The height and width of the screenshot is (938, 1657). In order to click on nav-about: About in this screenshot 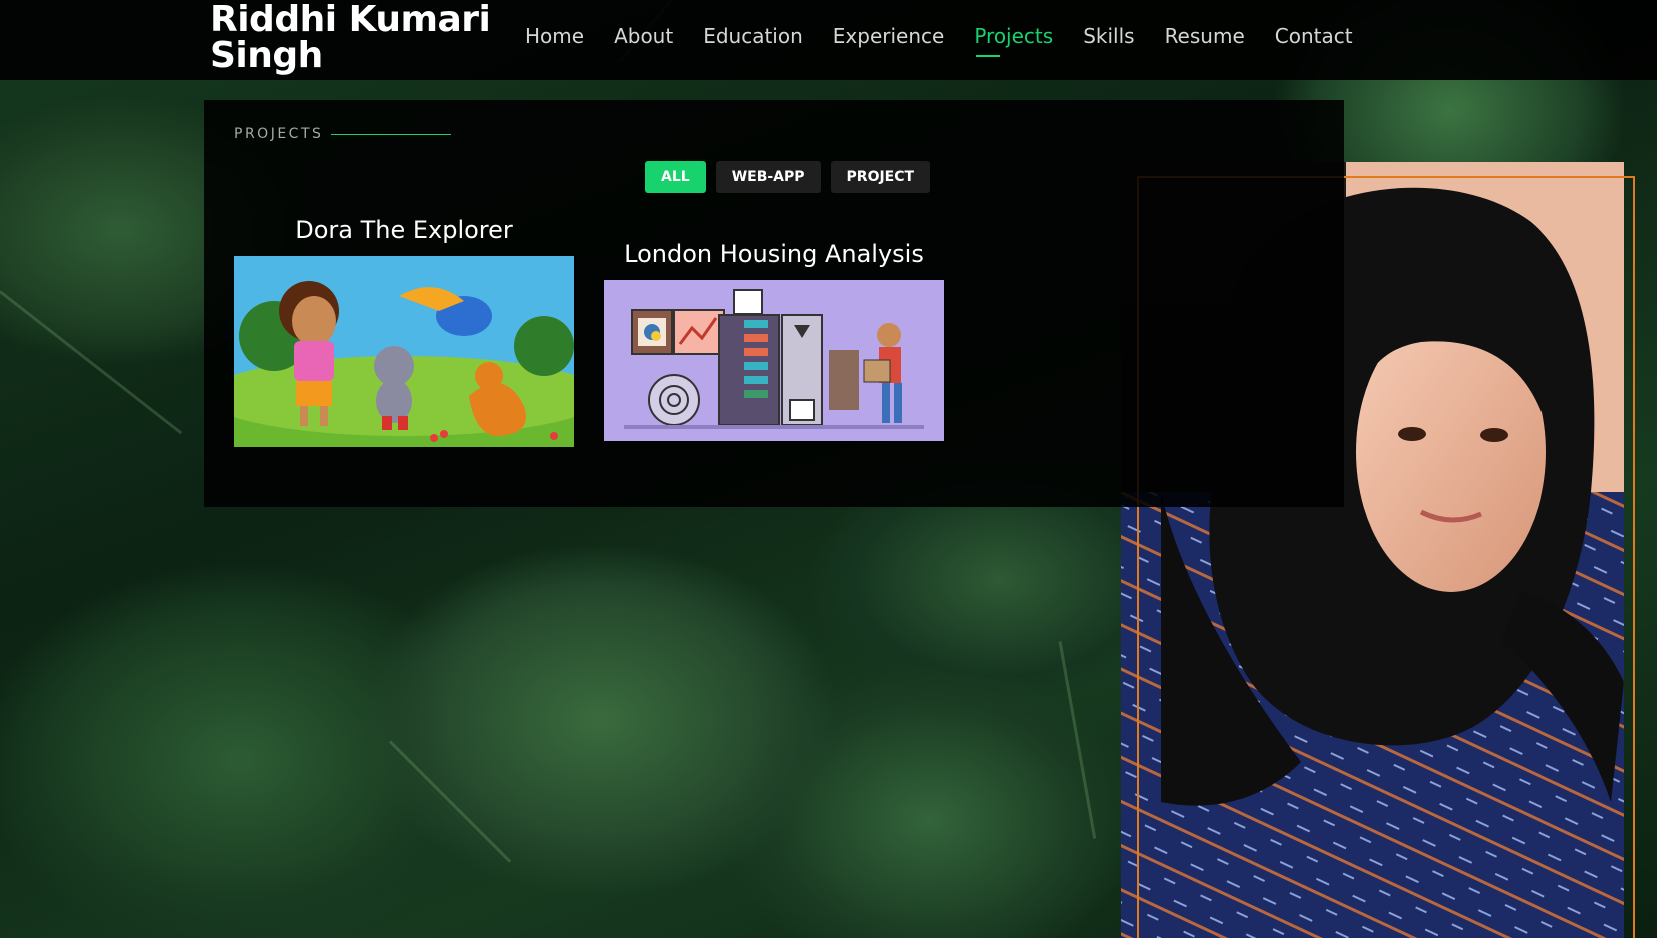, I will do `click(643, 41)`.